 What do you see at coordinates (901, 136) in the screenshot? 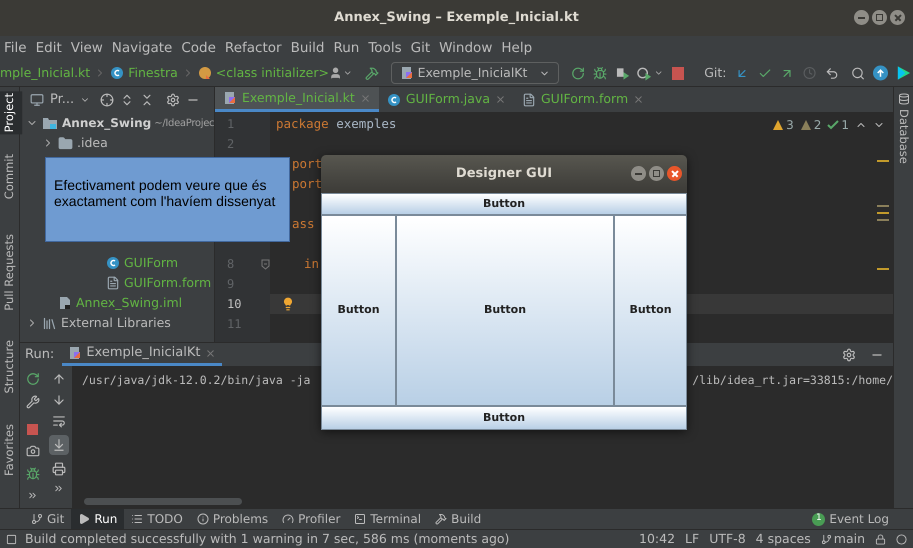
I see `tool-window-button: Database` at bounding box center [901, 136].